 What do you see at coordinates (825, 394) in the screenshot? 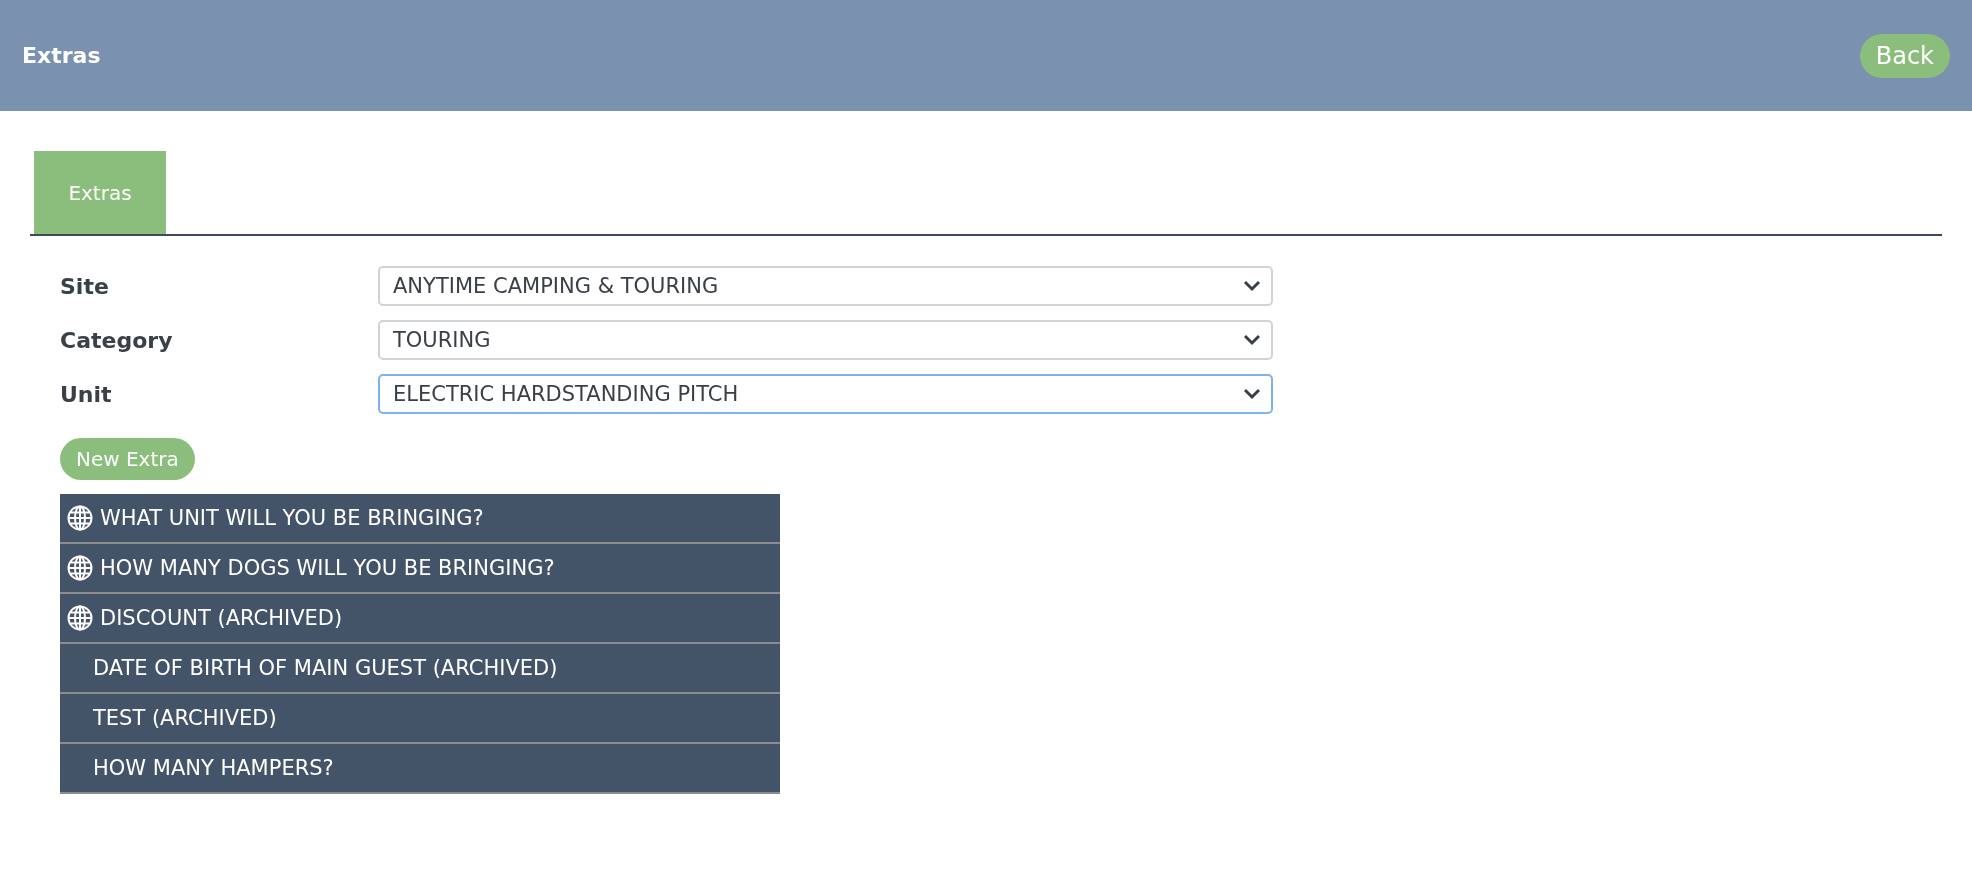
I see `dropdown: ELECTRIC HARDSTANDING PITCH` at bounding box center [825, 394].